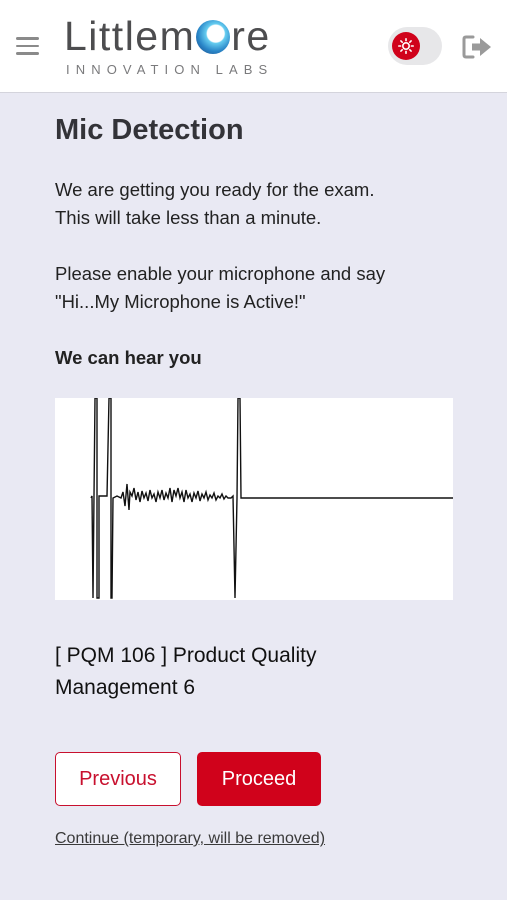 The width and height of the screenshot is (507, 900). Describe the element at coordinates (170, 69) in the screenshot. I see `logo-tagline: INNOVATION LABS` at that location.